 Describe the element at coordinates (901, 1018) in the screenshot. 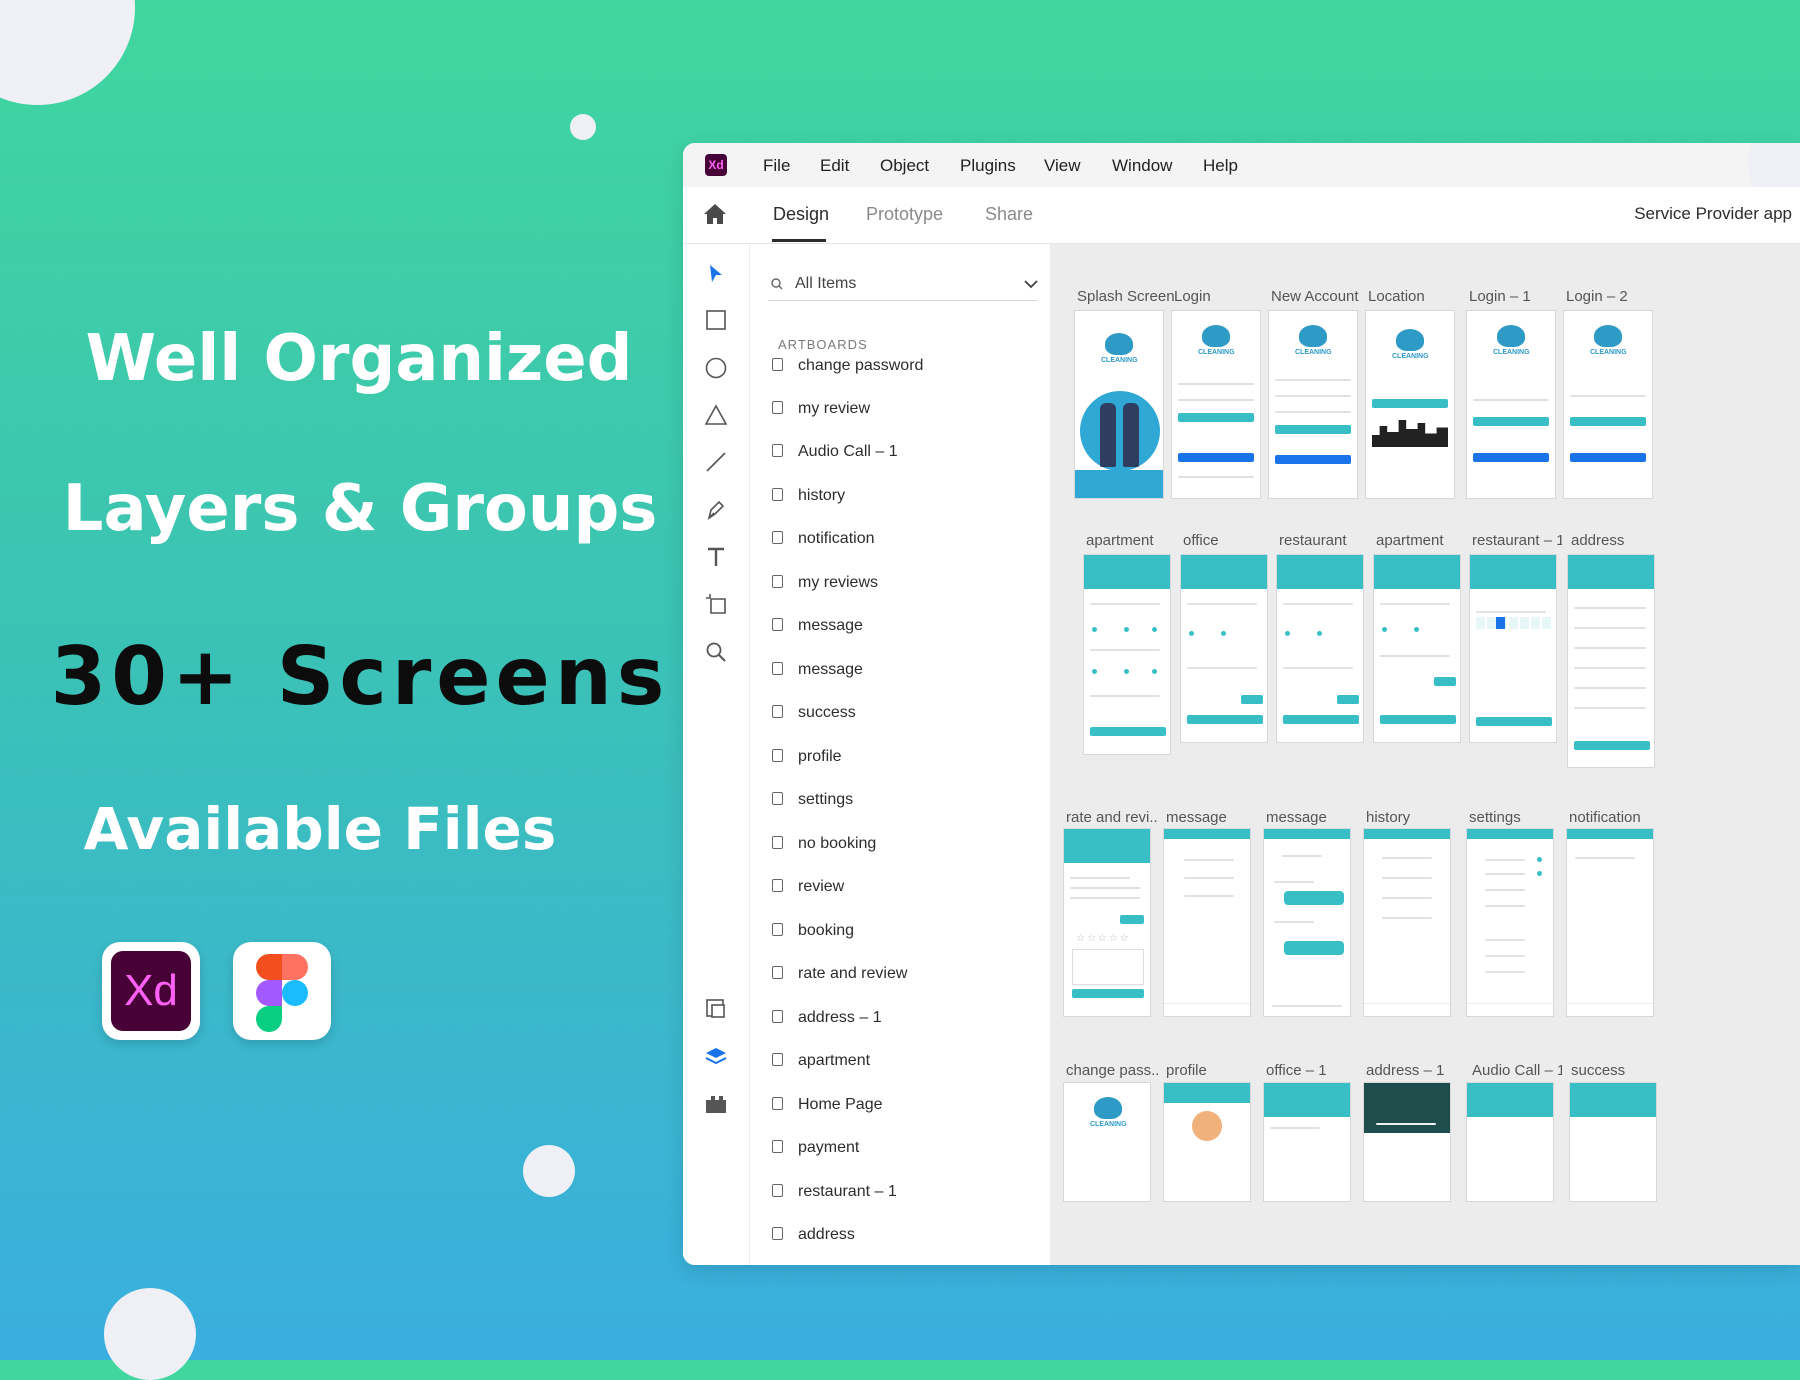

I see `layer-item: address – 1` at that location.